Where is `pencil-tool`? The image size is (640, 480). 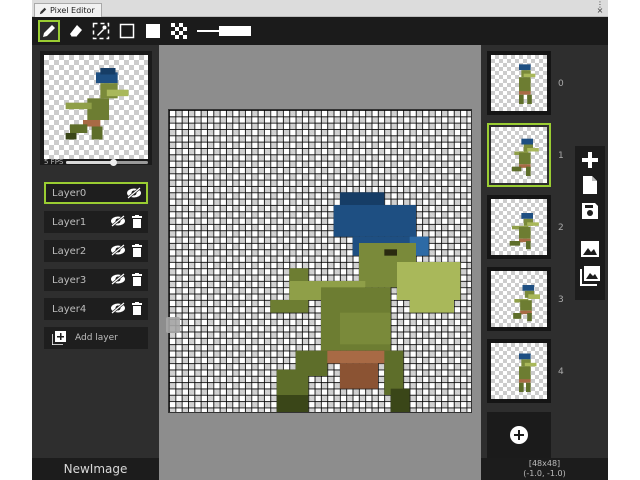 pencil-tool is located at coordinates (49, 31).